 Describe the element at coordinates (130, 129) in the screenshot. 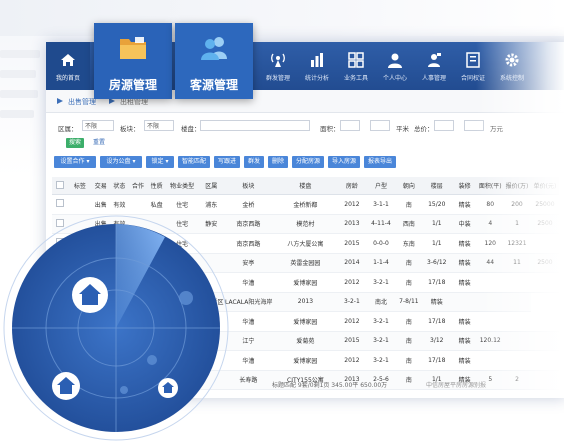

I see `block-label: 板块：` at that location.